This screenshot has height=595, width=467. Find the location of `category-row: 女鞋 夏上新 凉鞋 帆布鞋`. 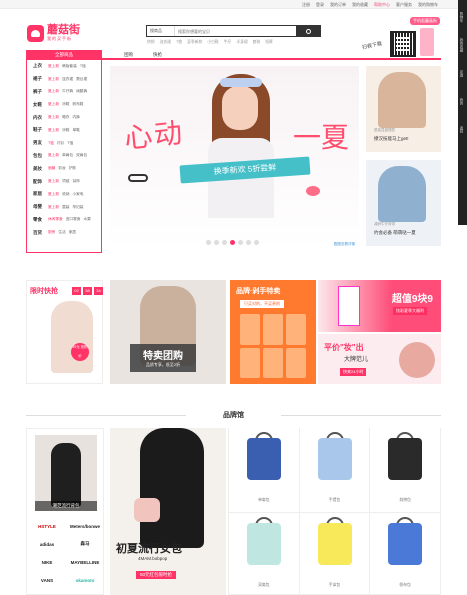

category-row: 女鞋 夏上新 凉鞋 帆布鞋 is located at coordinates (64, 104).